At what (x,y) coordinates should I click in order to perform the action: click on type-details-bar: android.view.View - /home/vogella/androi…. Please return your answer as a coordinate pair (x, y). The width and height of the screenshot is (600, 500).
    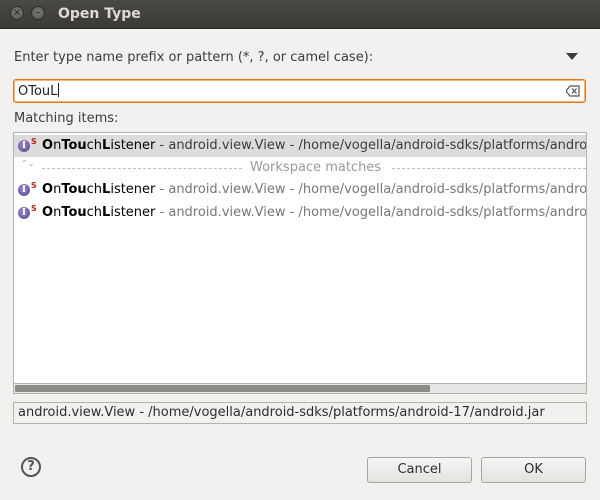
    Looking at the image, I should click on (300, 413).